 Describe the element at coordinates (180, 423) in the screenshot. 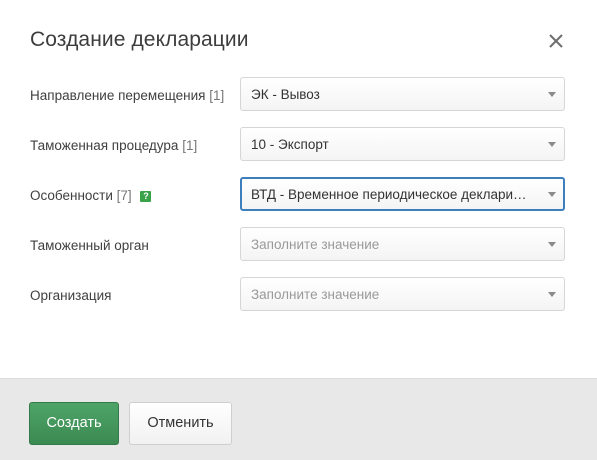

I see `cancel-button: Отменить` at that location.